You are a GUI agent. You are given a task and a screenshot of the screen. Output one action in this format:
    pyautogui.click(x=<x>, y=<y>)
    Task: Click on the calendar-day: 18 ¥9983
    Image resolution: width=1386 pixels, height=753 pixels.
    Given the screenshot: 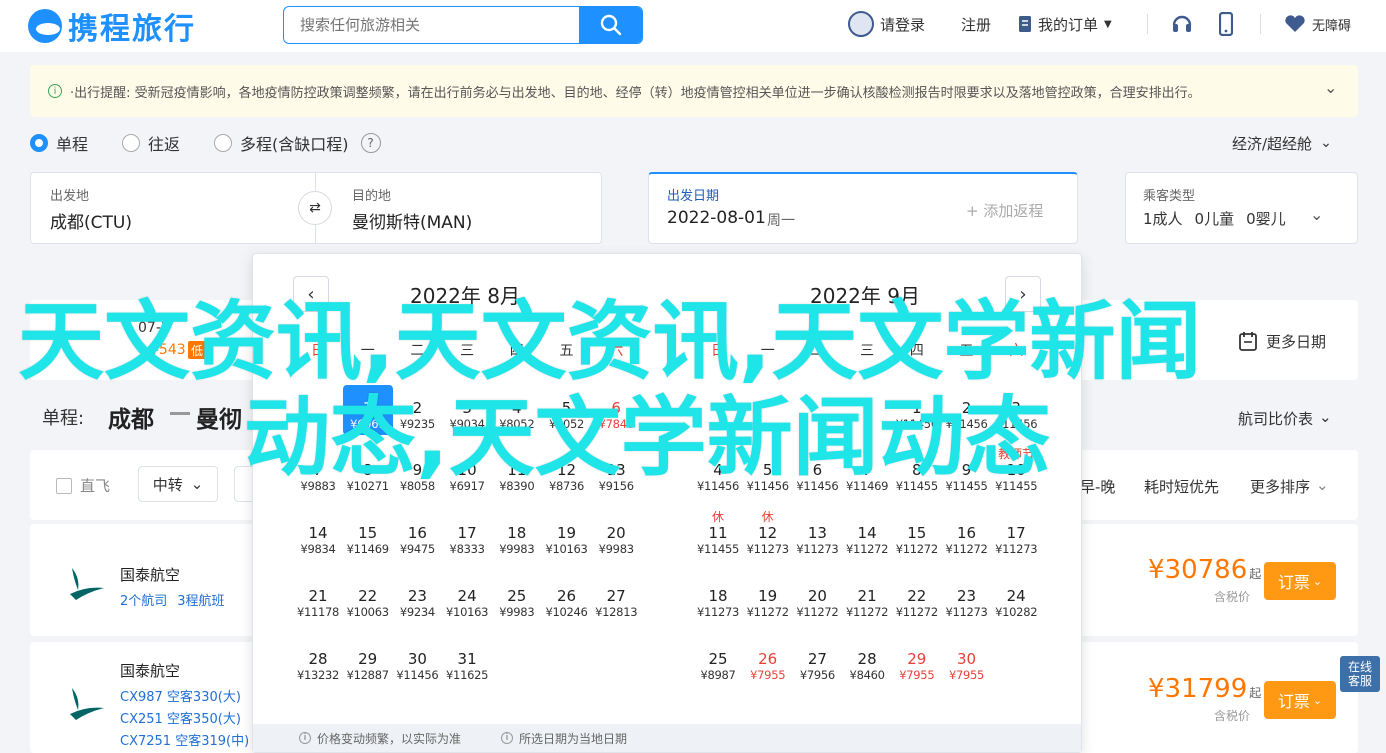 What is the action you would take?
    pyautogui.click(x=517, y=535)
    